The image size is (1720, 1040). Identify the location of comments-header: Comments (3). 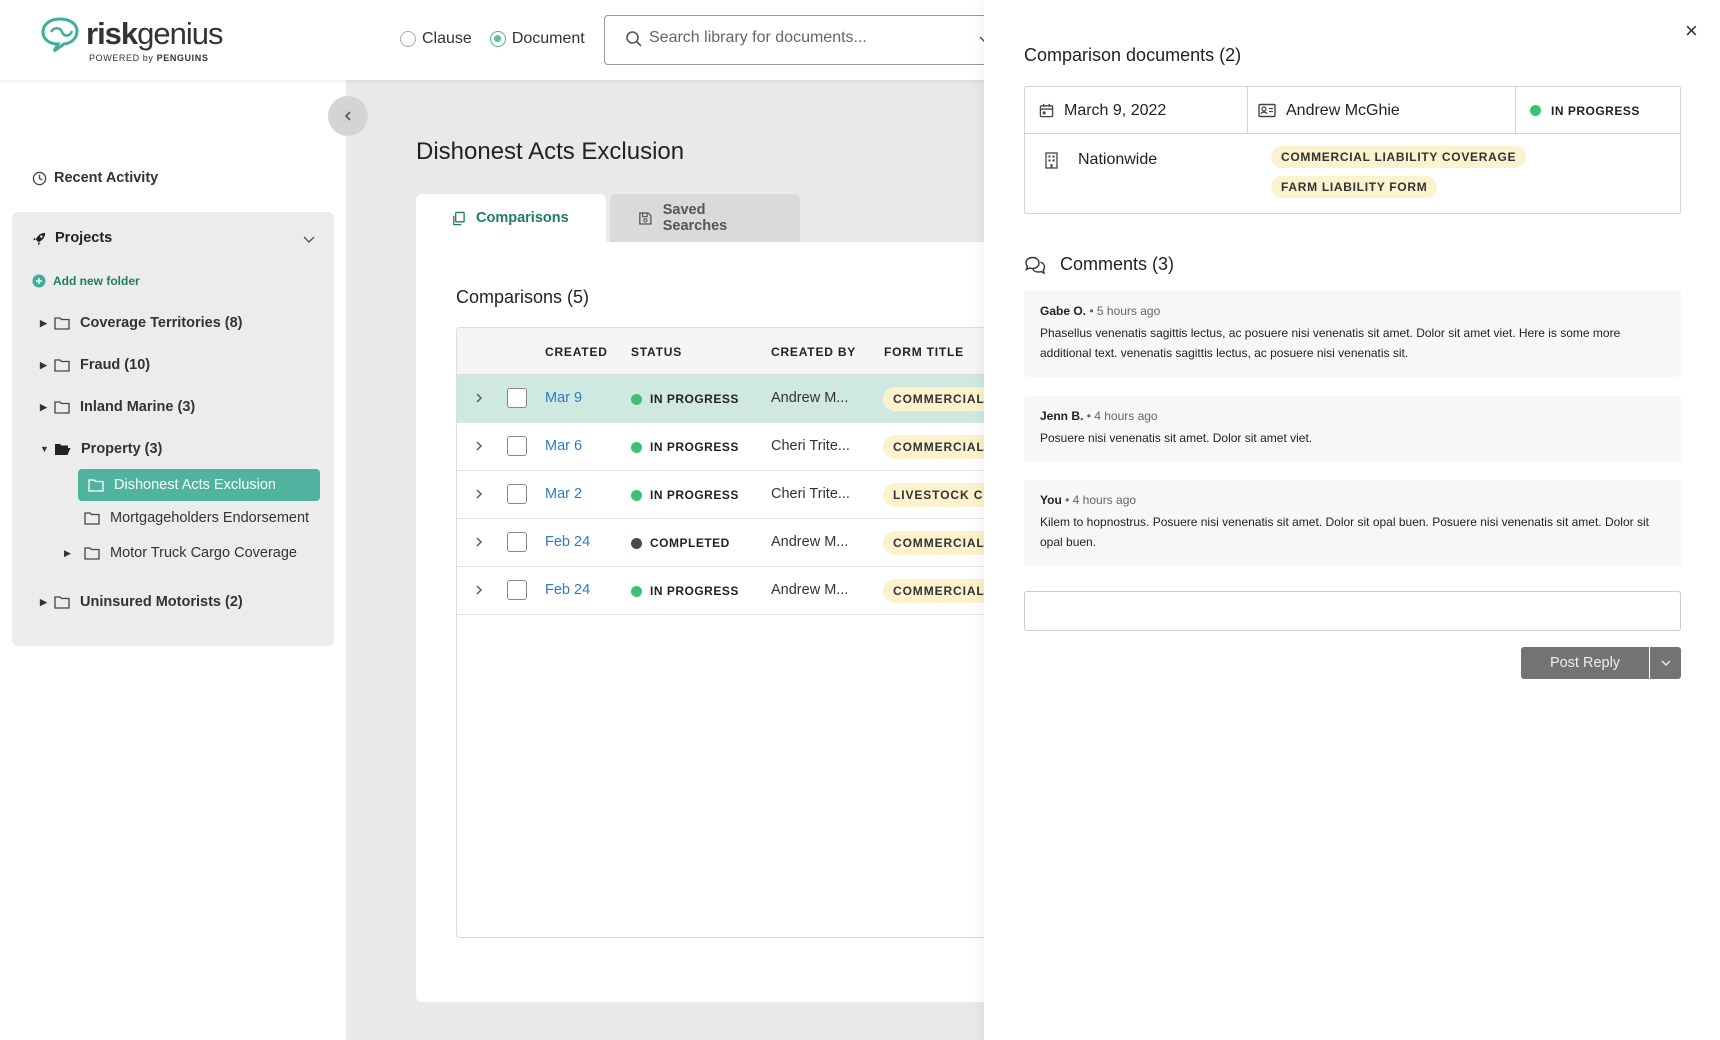
(1099, 264).